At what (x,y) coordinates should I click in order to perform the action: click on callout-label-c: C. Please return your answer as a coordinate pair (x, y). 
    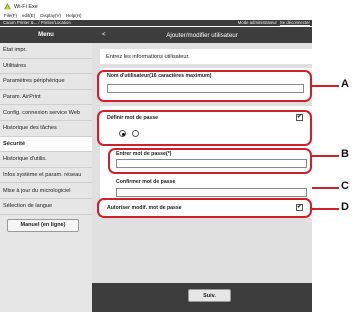
    Looking at the image, I should click on (345, 186).